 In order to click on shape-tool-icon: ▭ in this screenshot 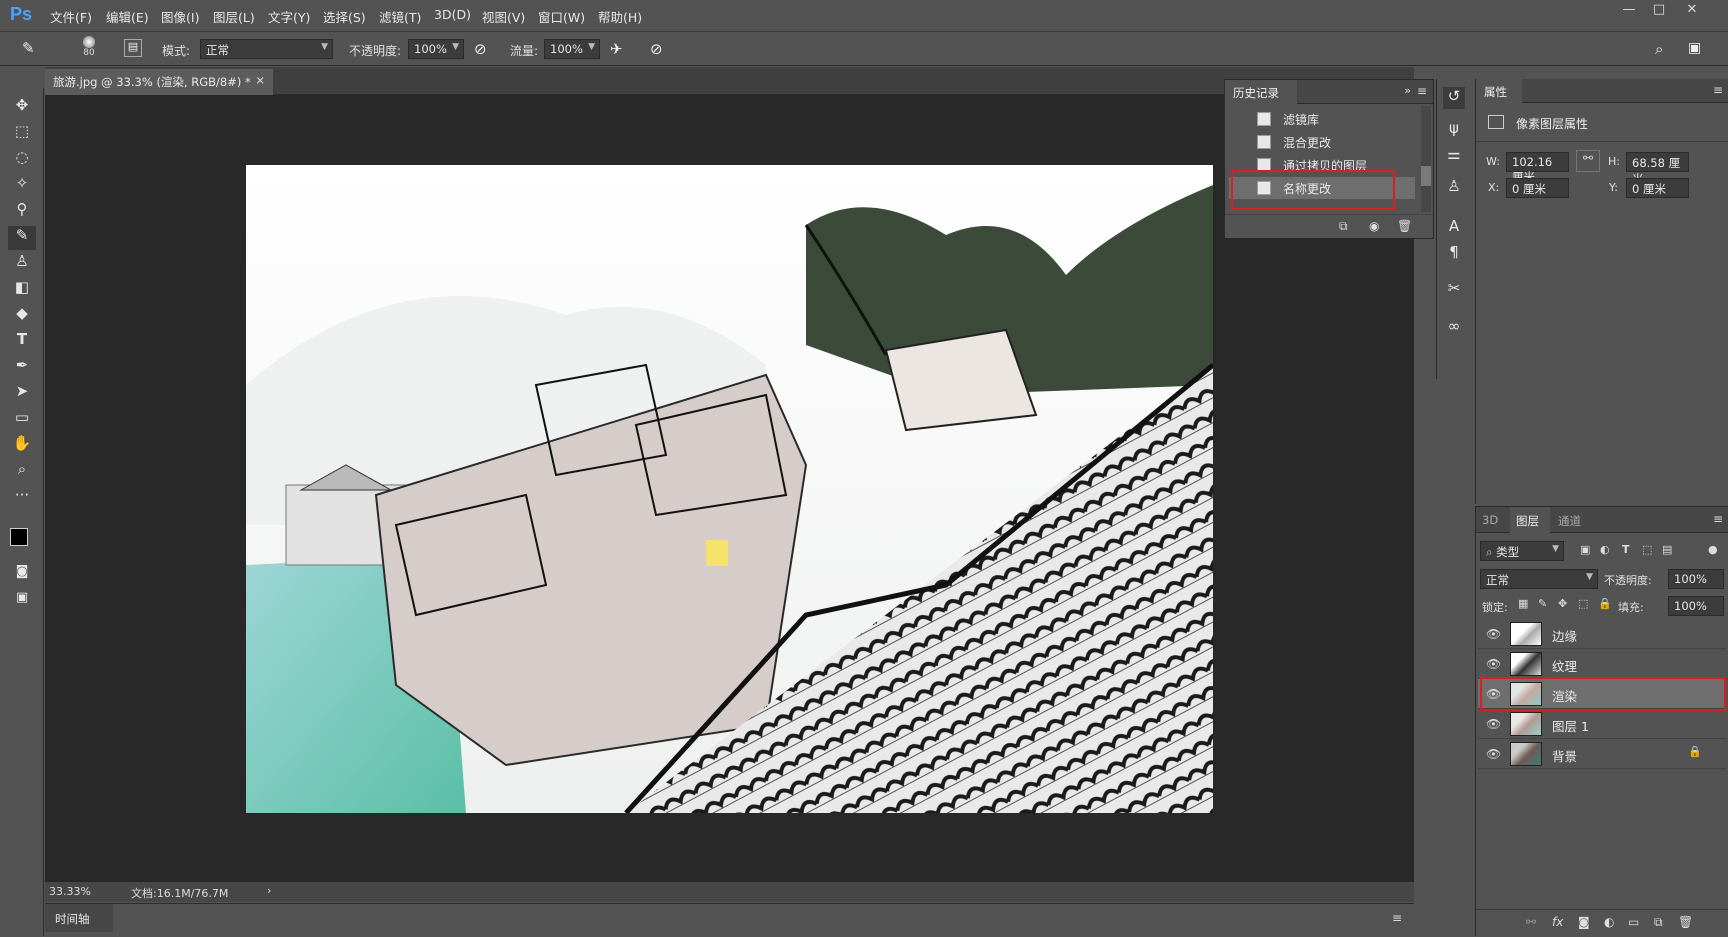, I will do `click(22, 420)`.